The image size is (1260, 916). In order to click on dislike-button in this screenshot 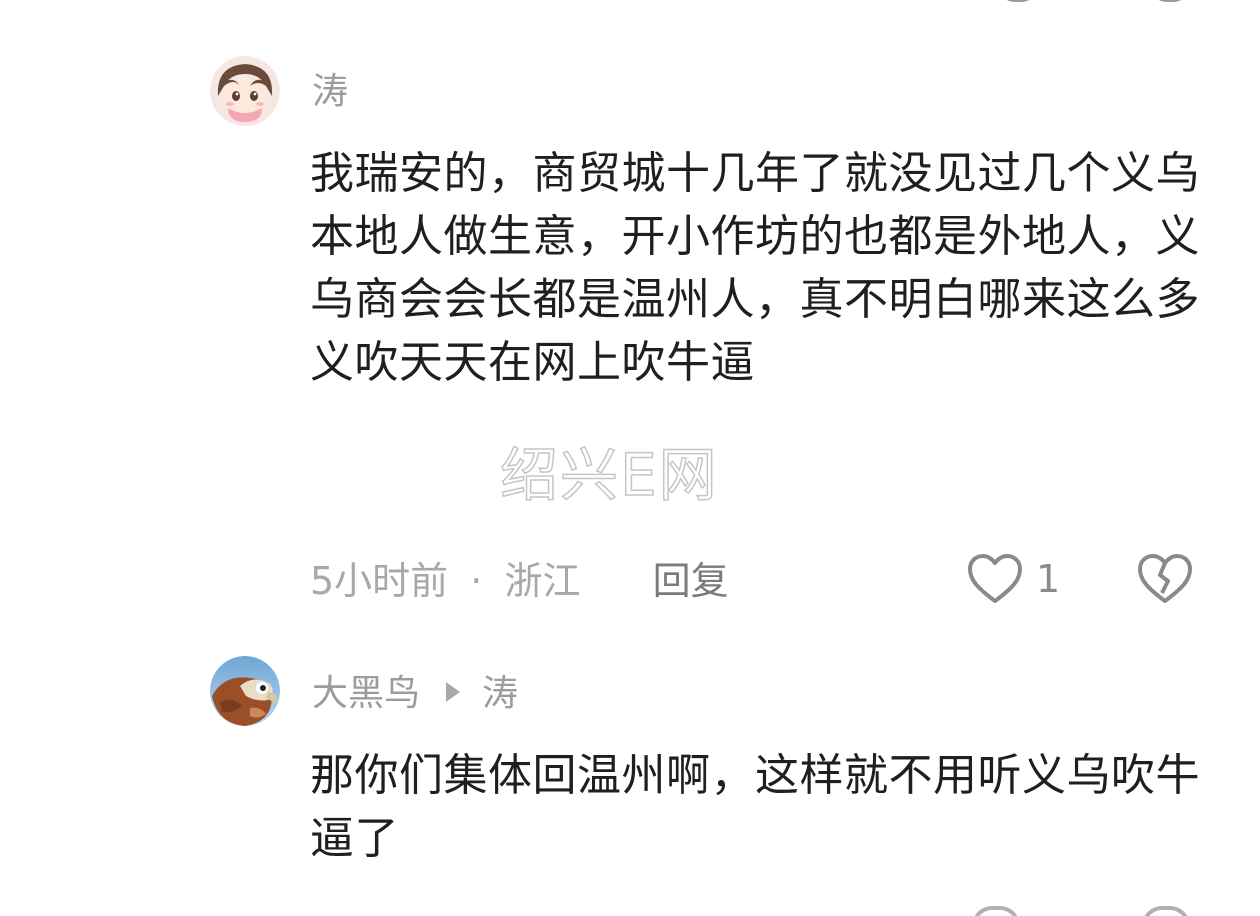, I will do `click(1165, 581)`.